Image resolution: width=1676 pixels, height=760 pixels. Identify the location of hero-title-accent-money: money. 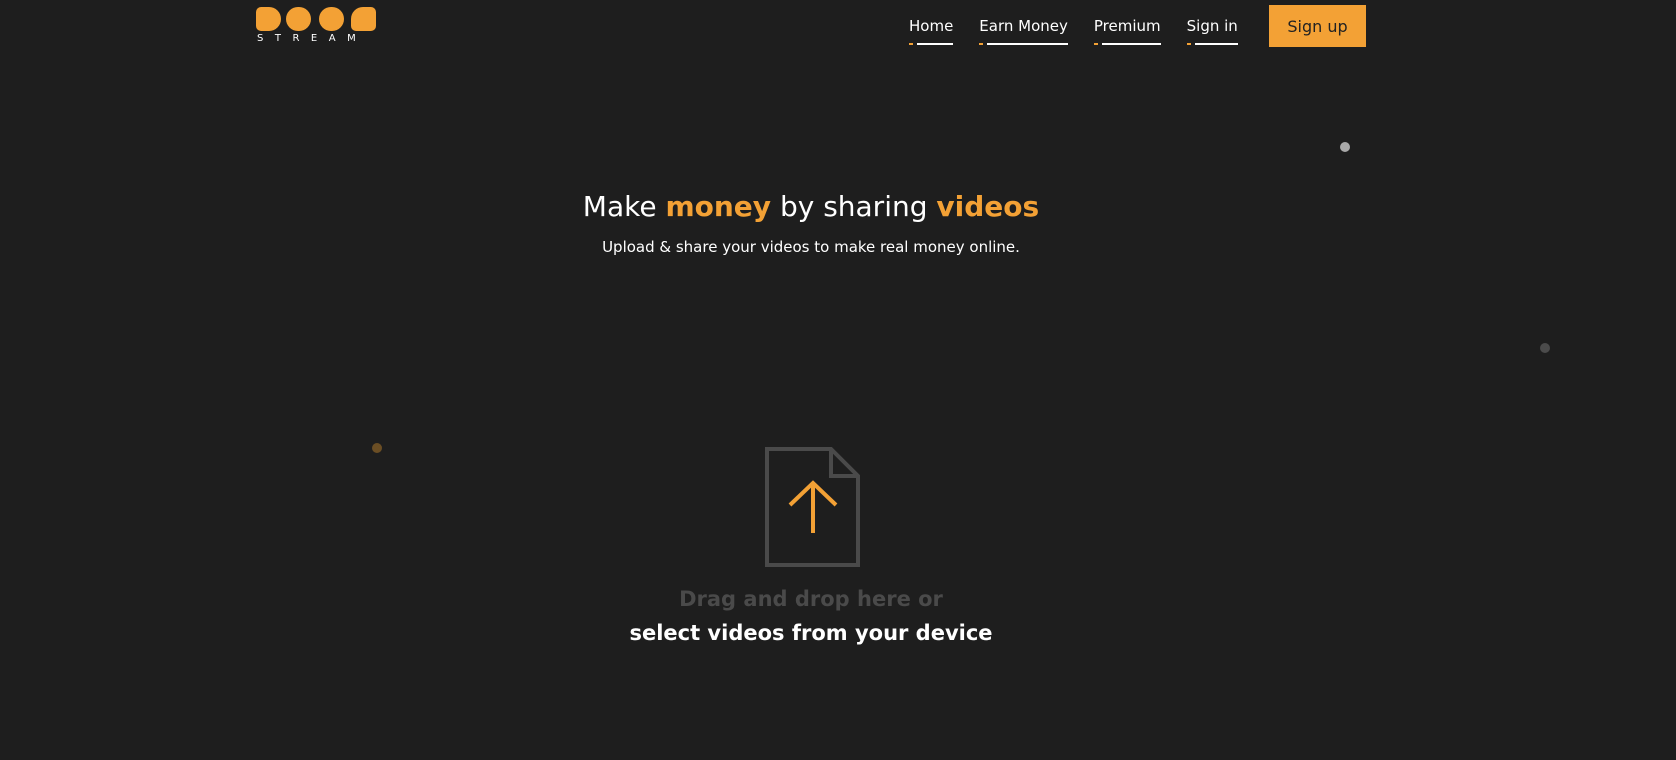
(718, 206).